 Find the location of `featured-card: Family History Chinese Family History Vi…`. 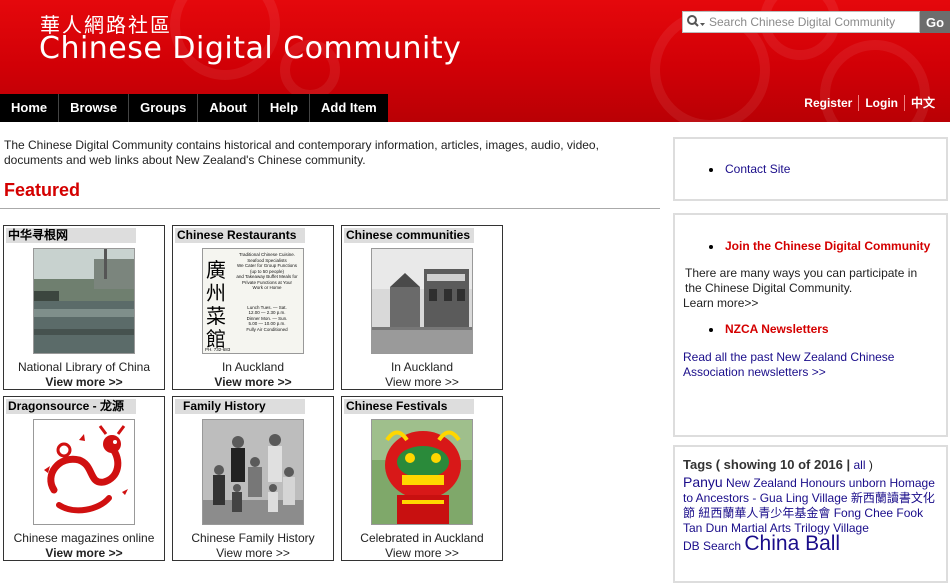

featured-card: Family History Chinese Family History Vi… is located at coordinates (253, 478).